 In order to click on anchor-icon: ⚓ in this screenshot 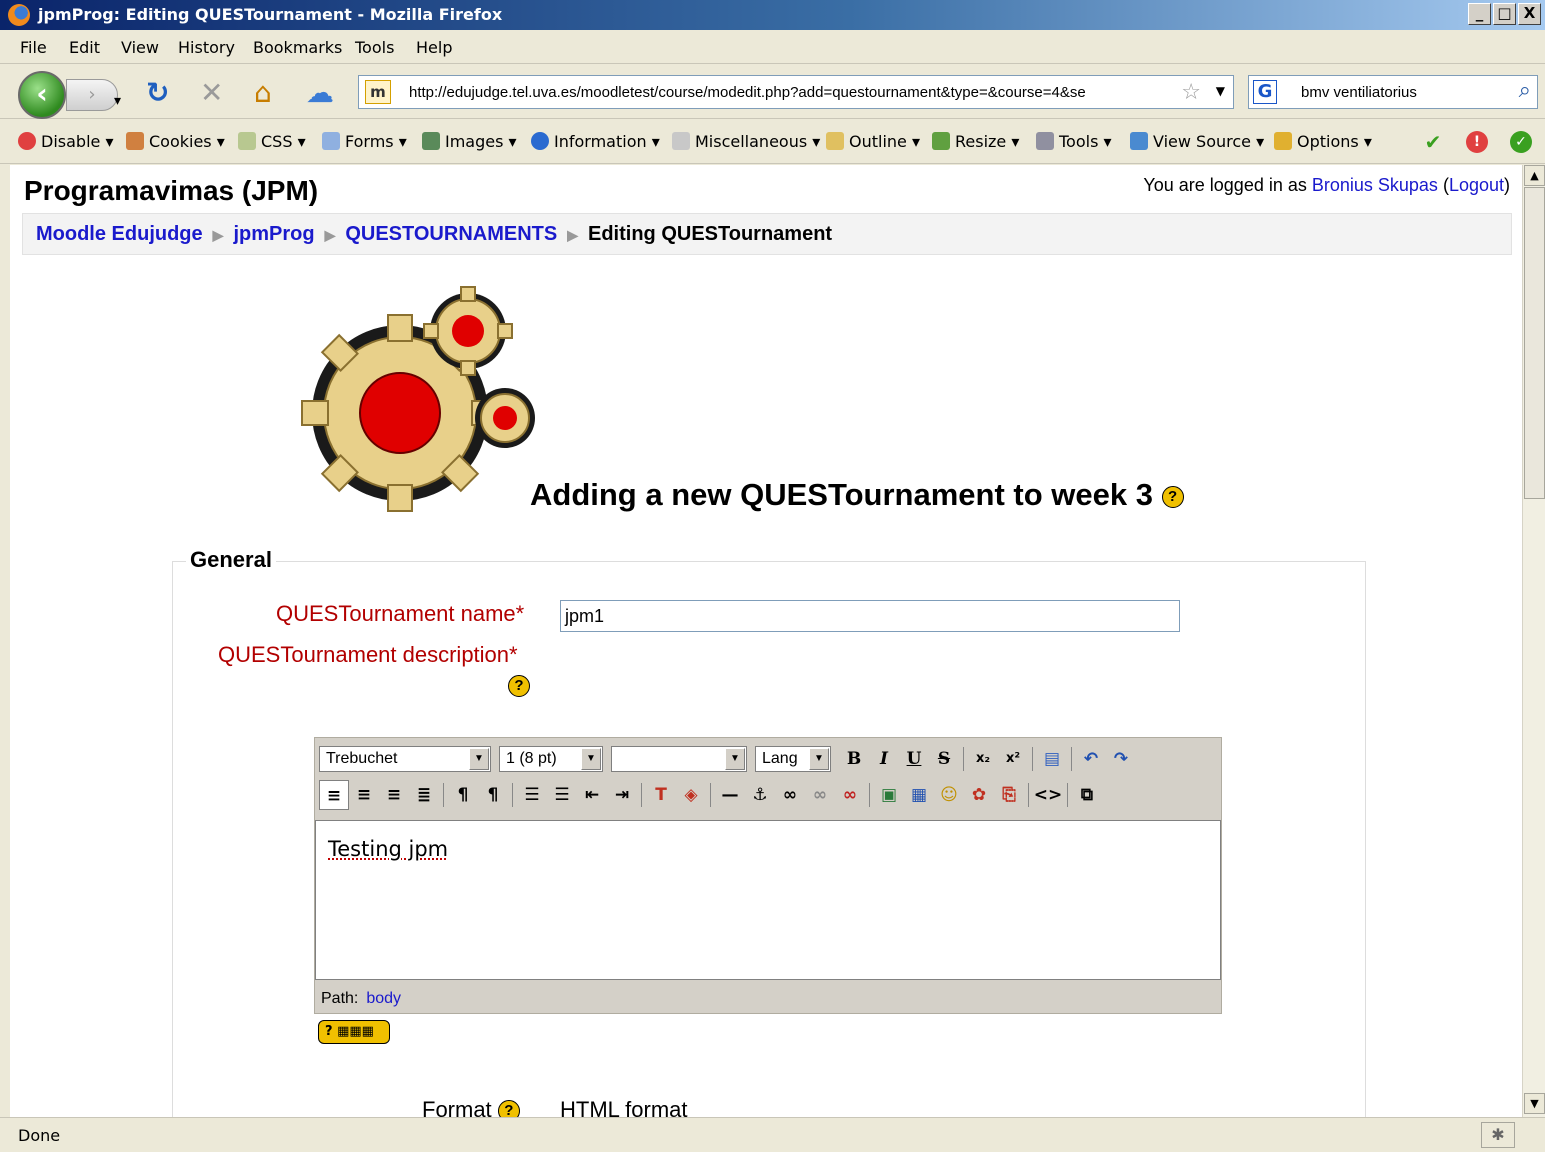, I will do `click(760, 795)`.